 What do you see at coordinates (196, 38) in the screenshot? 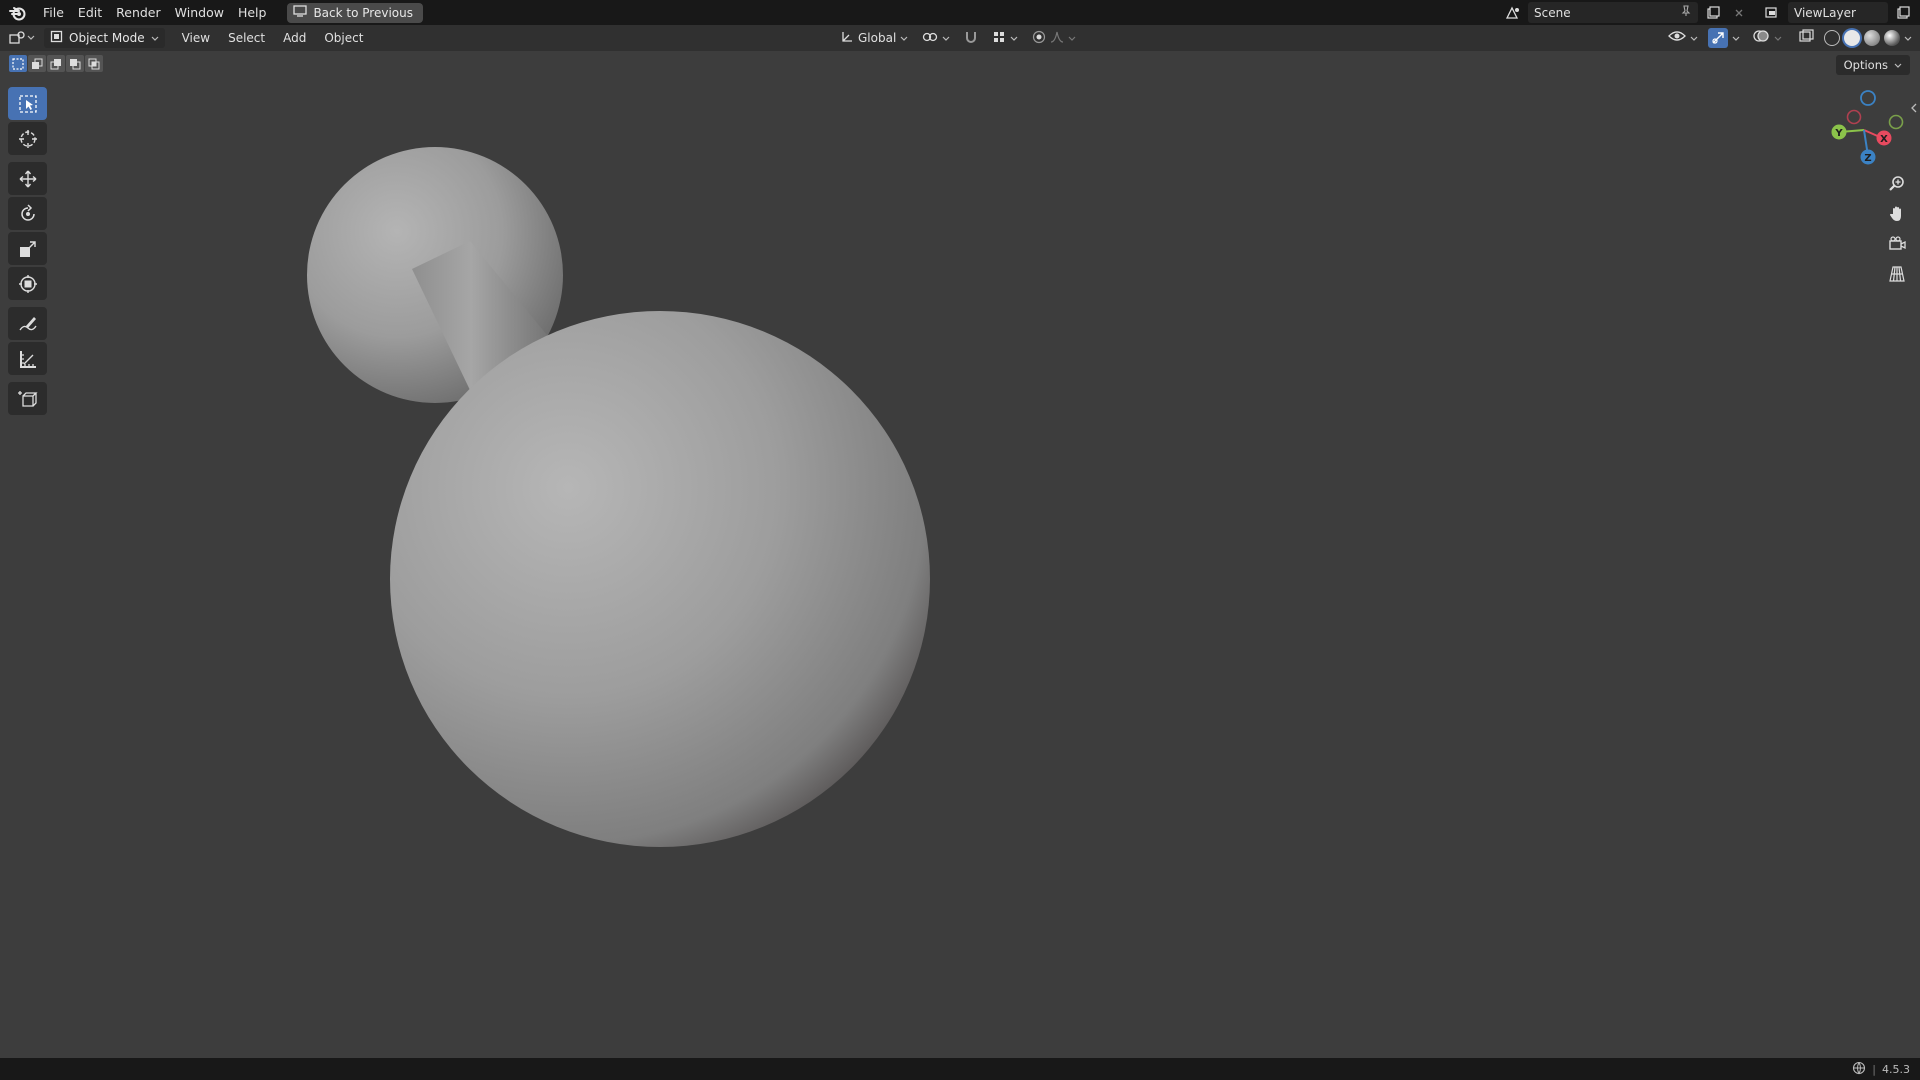
I see `menu-view: View` at bounding box center [196, 38].